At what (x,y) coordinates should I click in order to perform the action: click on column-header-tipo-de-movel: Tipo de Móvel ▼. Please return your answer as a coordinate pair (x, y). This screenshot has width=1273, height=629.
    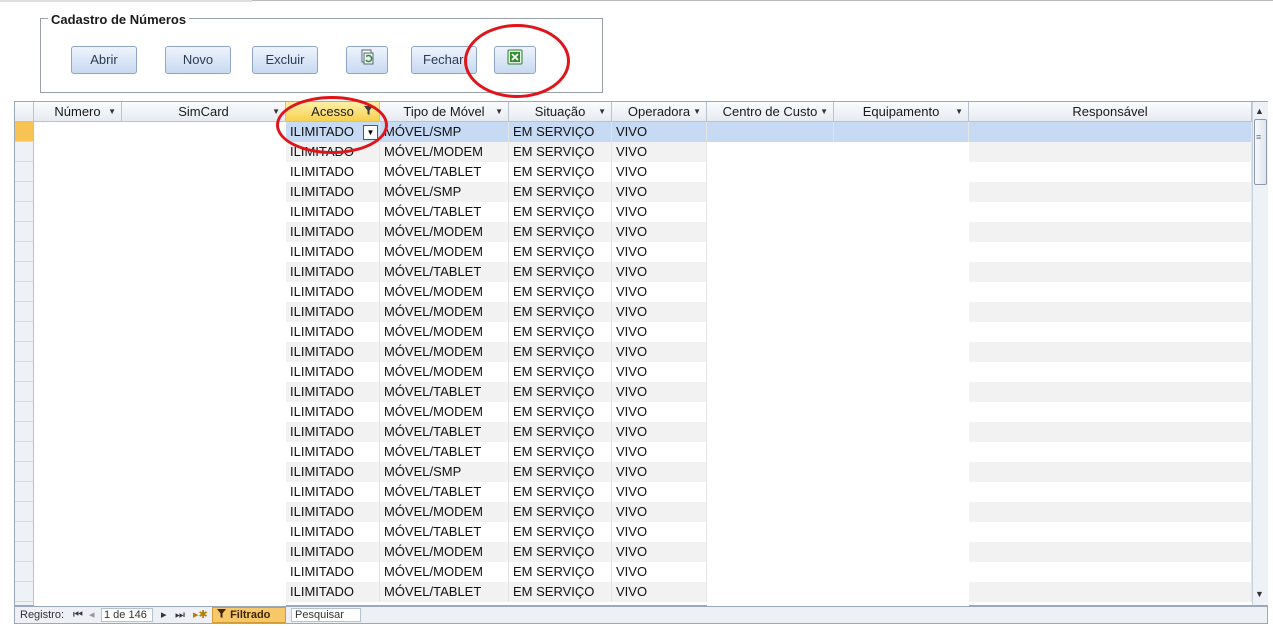
    Looking at the image, I should click on (444, 112).